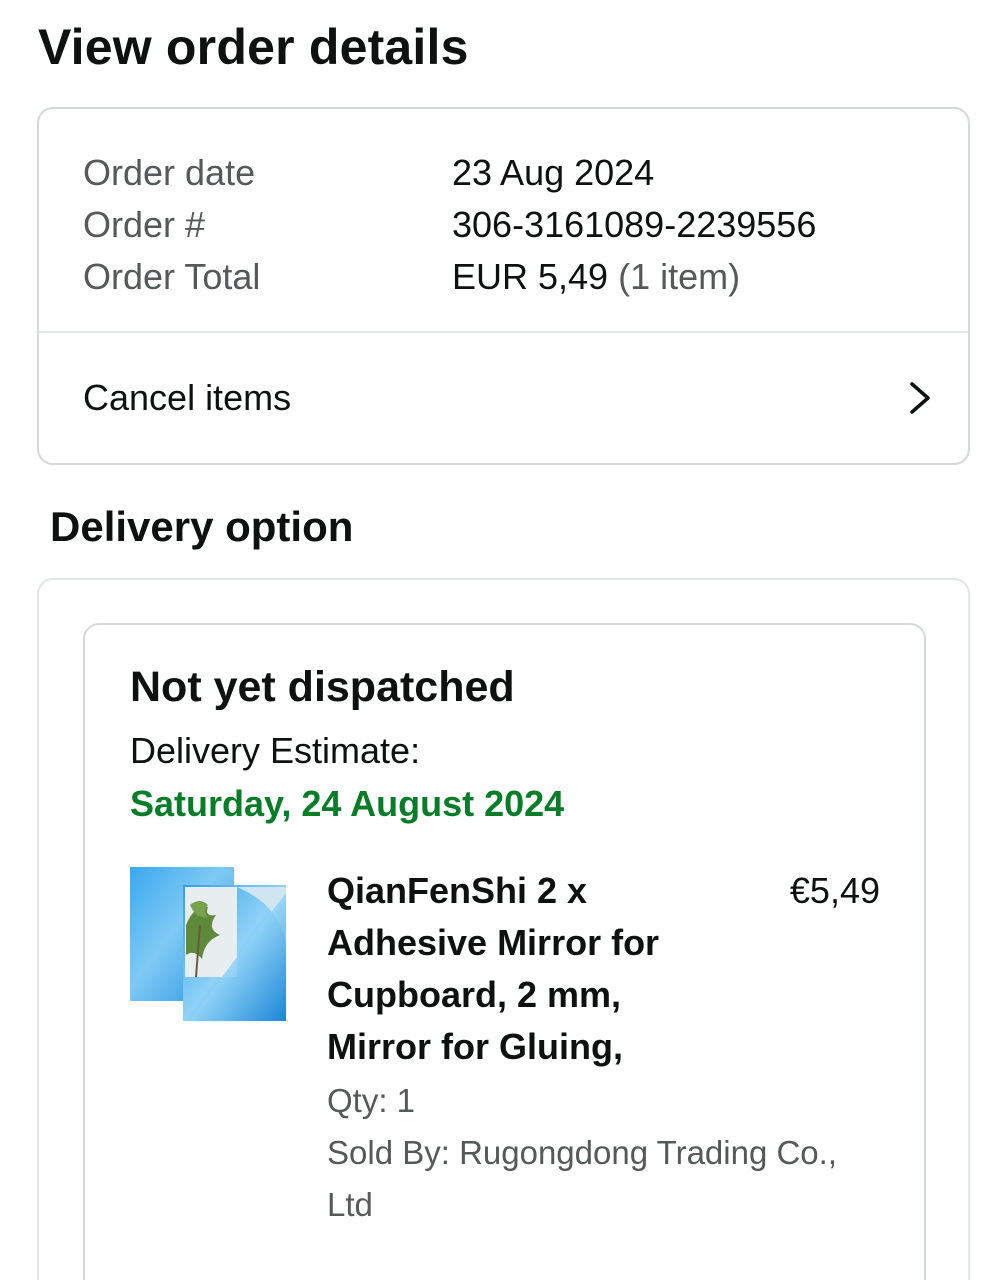 Image resolution: width=1005 pixels, height=1280 pixels. I want to click on shipment-status: Not yet dispatched, so click(322, 687).